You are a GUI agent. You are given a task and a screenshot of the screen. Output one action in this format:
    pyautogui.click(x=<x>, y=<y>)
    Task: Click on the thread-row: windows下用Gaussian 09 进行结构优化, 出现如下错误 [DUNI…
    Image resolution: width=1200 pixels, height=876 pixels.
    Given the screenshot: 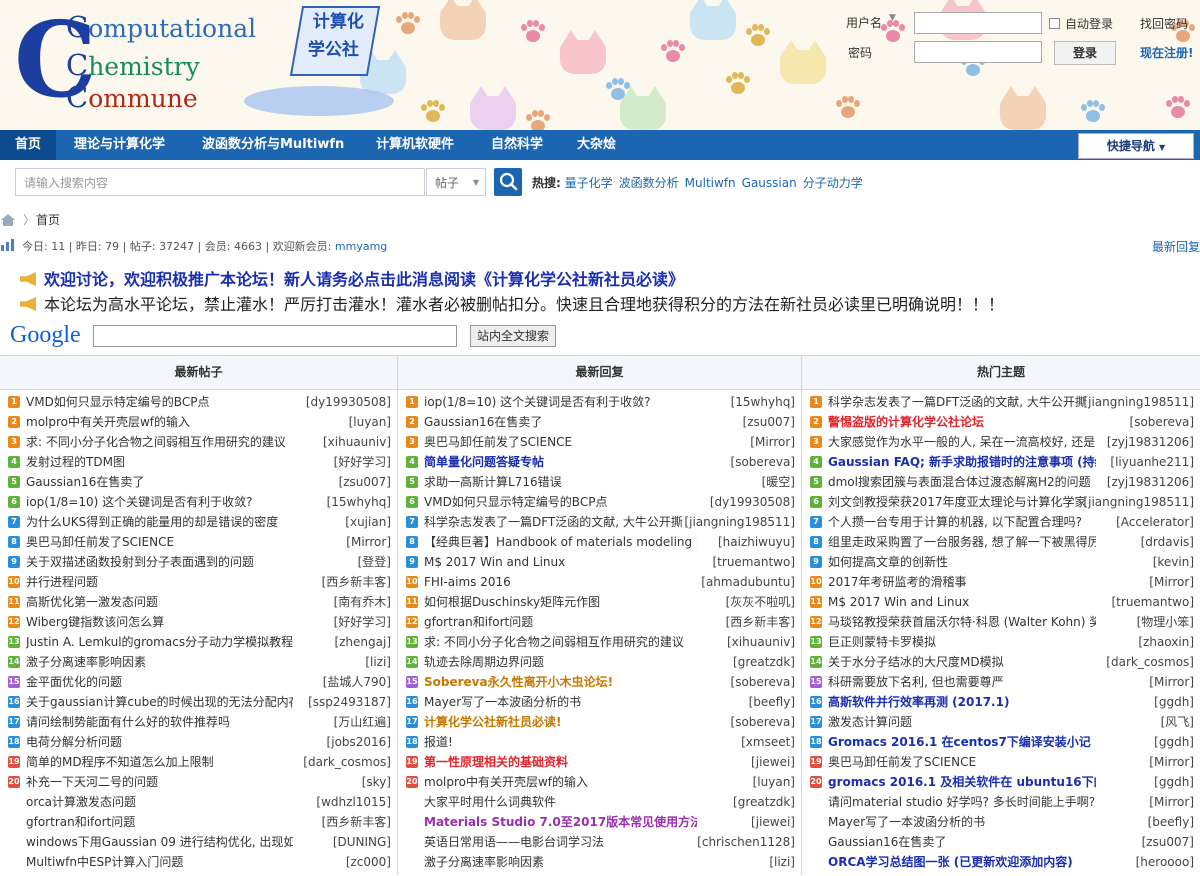 What is the action you would take?
    pyautogui.click(x=198, y=842)
    